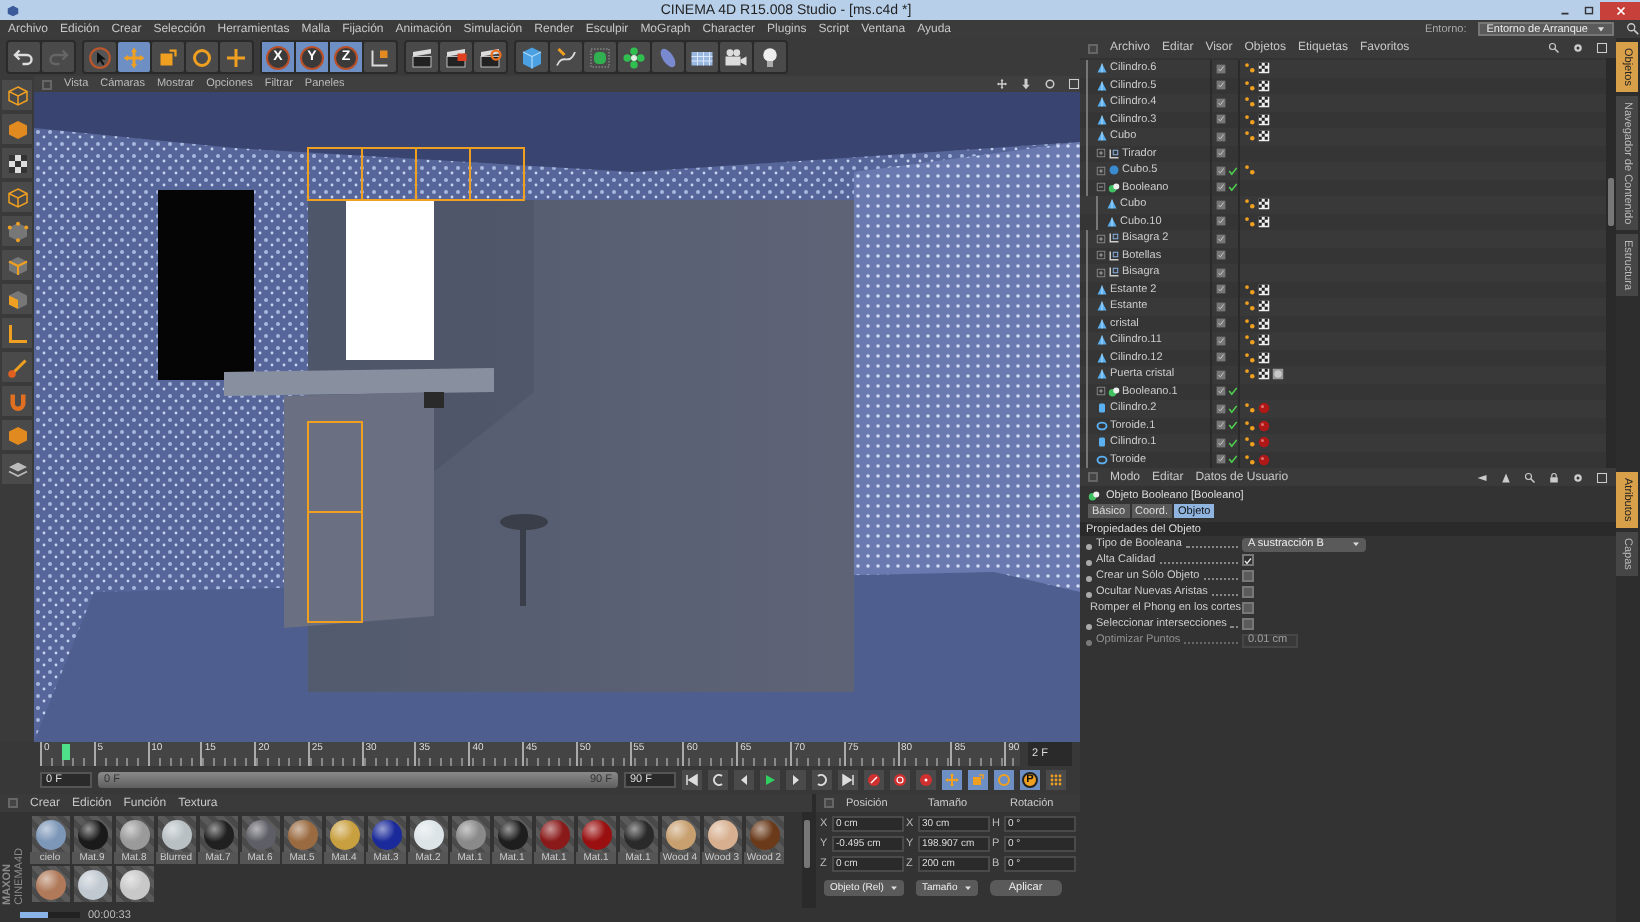 This screenshot has height=922, width=1640. I want to click on cube-edges-button, so click(17, 265).